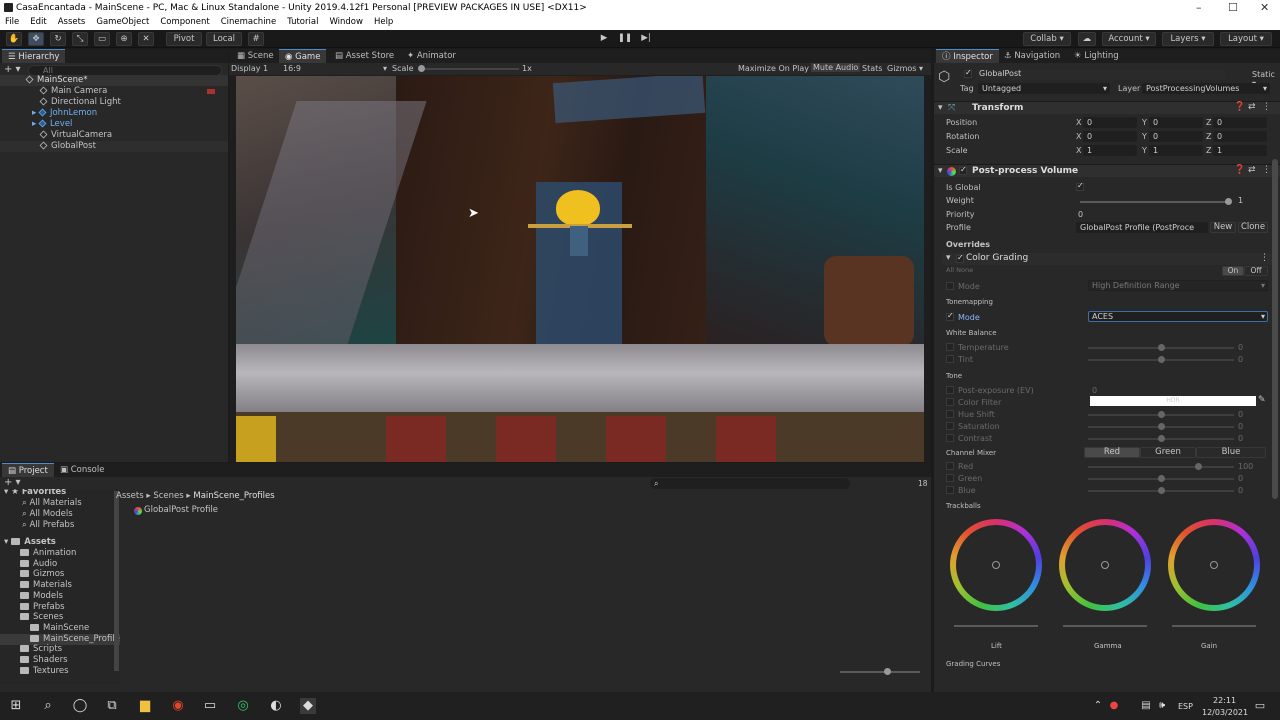 The height and width of the screenshot is (720, 1280). What do you see at coordinates (1206, 88) in the screenshot?
I see `layer-dropdown: PostProcessingVolumes ▾` at bounding box center [1206, 88].